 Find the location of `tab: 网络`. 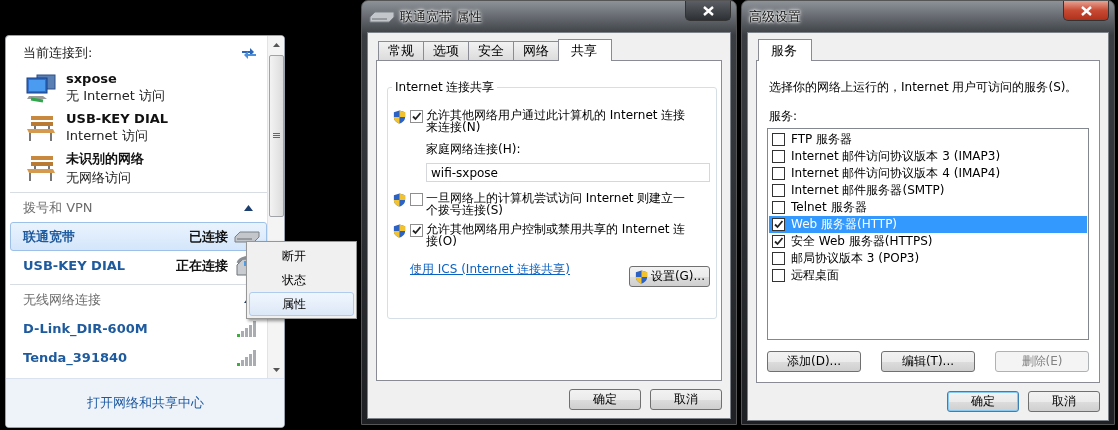

tab: 网络 is located at coordinates (536, 50).